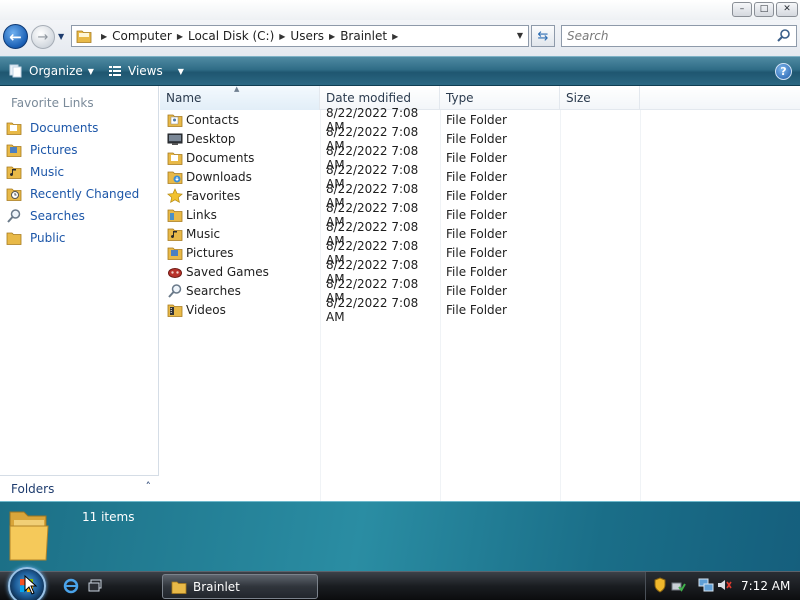 This screenshot has width=800, height=600. What do you see at coordinates (210, 252) in the screenshot?
I see `file-name: Pictures` at bounding box center [210, 252].